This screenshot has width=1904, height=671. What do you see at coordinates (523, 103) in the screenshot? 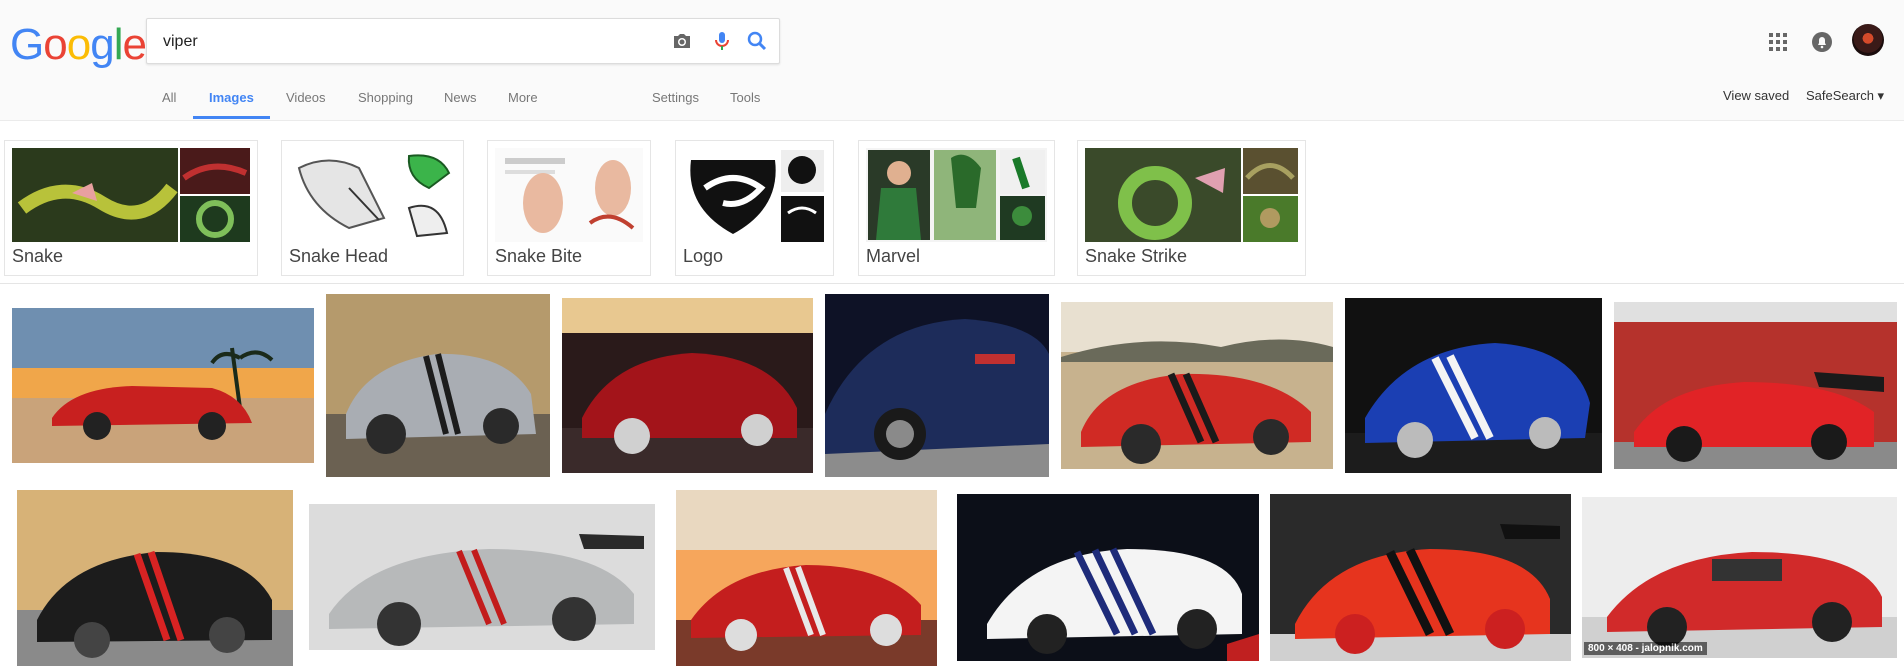
I see `tab-more: More` at bounding box center [523, 103].